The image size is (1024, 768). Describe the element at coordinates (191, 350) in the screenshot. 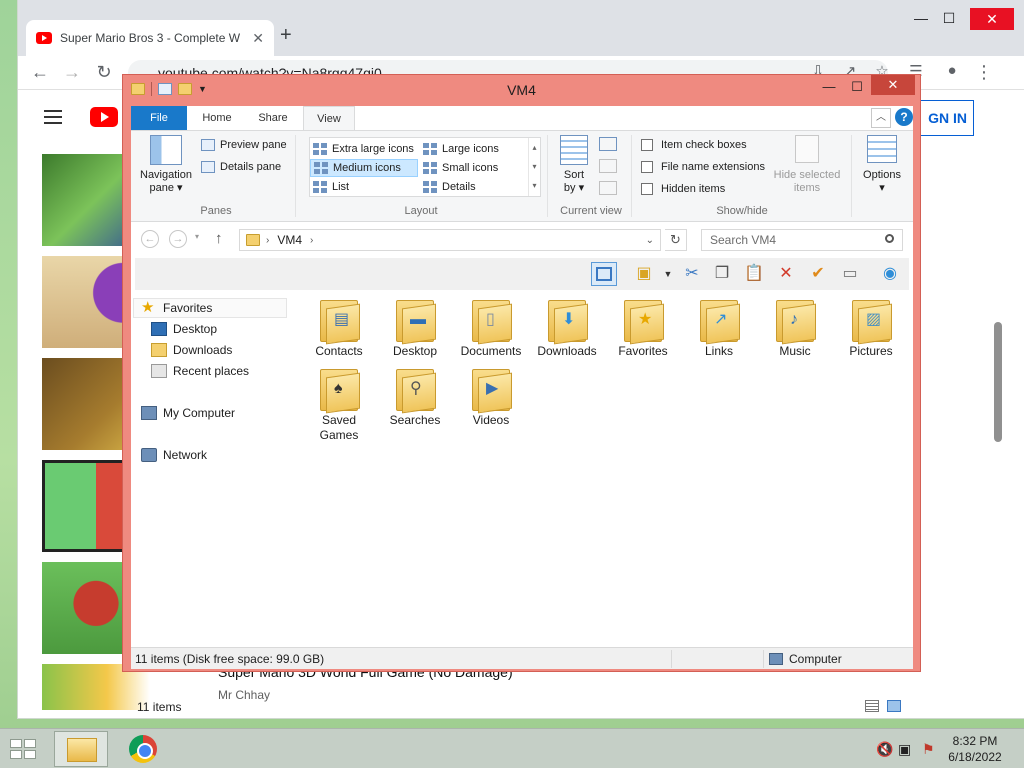

I see `nav-downloads: Downloads` at that location.